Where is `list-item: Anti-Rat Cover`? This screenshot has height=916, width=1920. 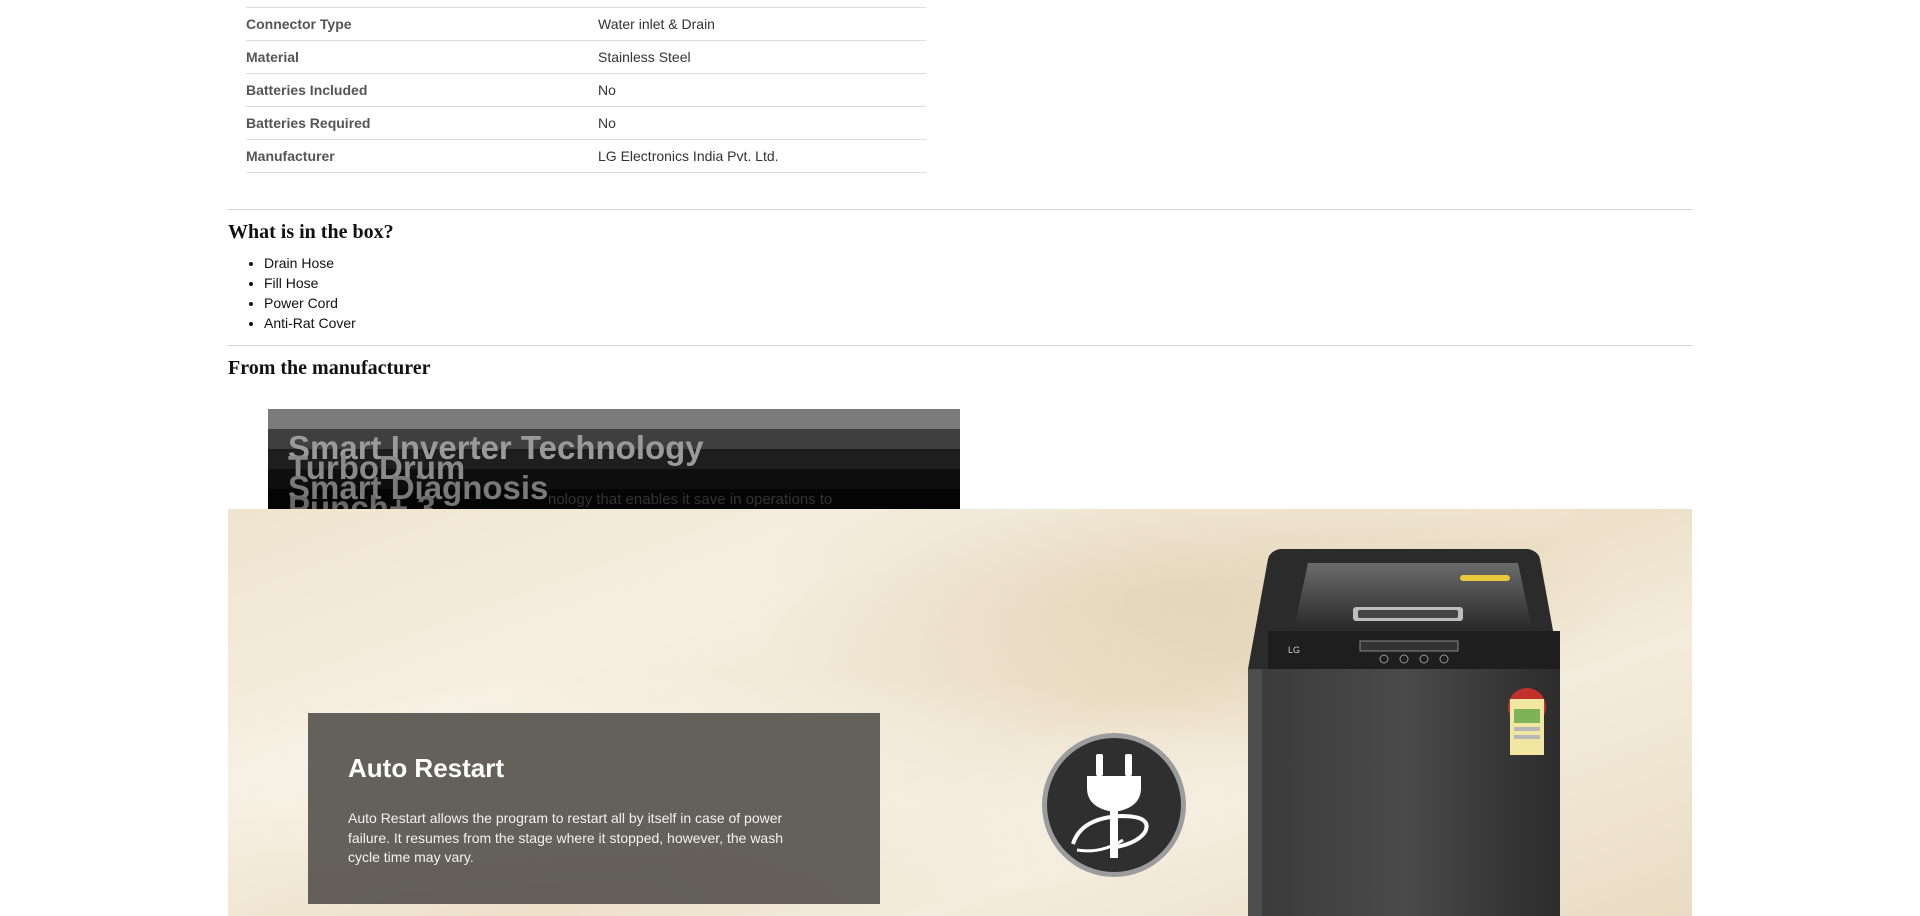
list-item: Anti-Rat Cover is located at coordinates (310, 323).